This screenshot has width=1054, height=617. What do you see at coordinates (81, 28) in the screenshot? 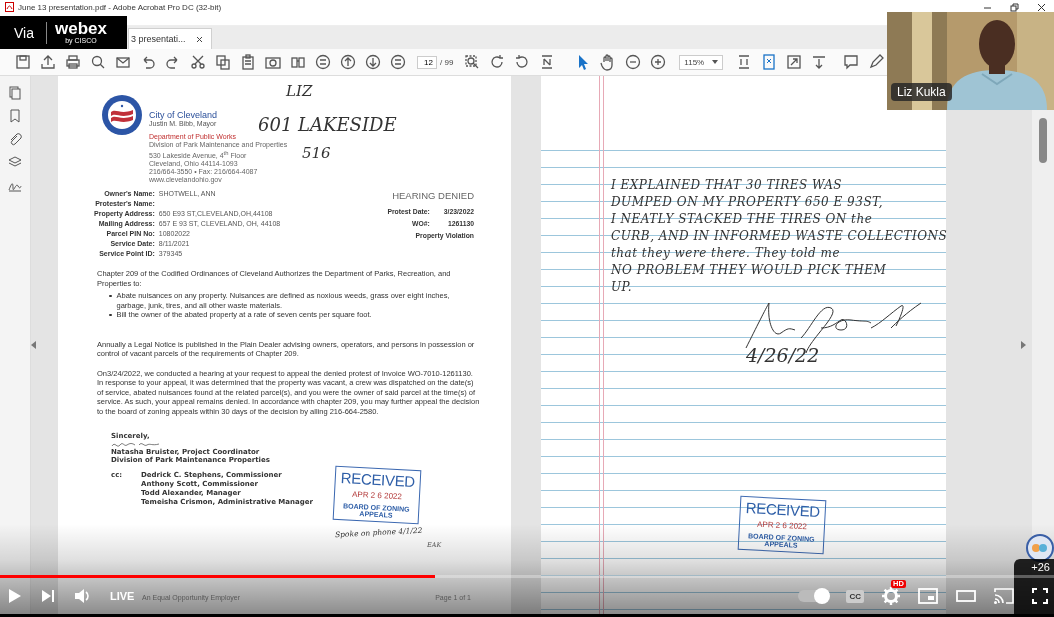
I see `logo-text: webex` at bounding box center [81, 28].